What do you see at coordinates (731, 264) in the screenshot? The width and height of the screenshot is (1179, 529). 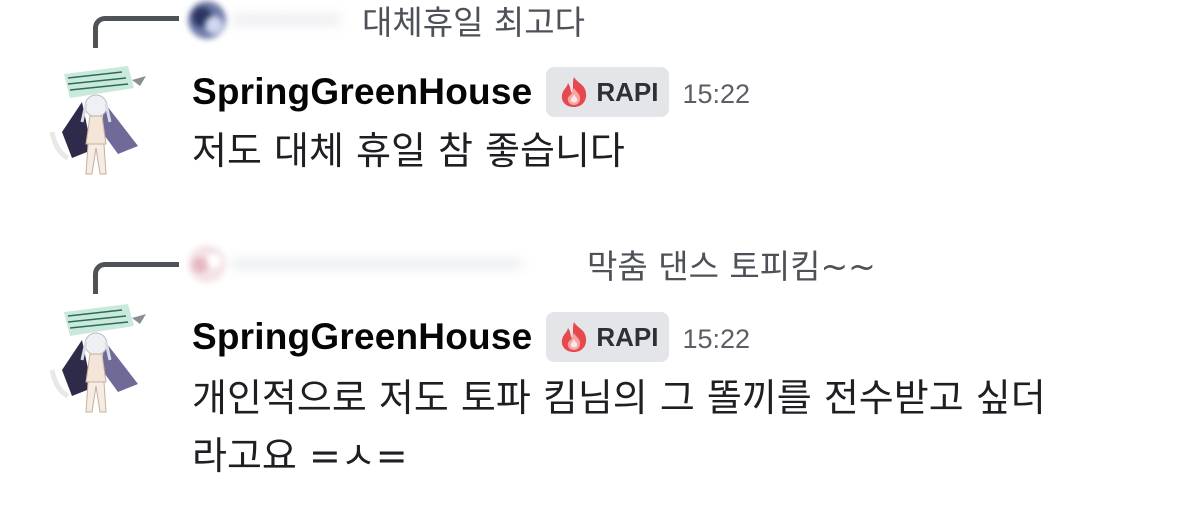 I see `reply-text: 막춤 댄스 토피킴~~` at bounding box center [731, 264].